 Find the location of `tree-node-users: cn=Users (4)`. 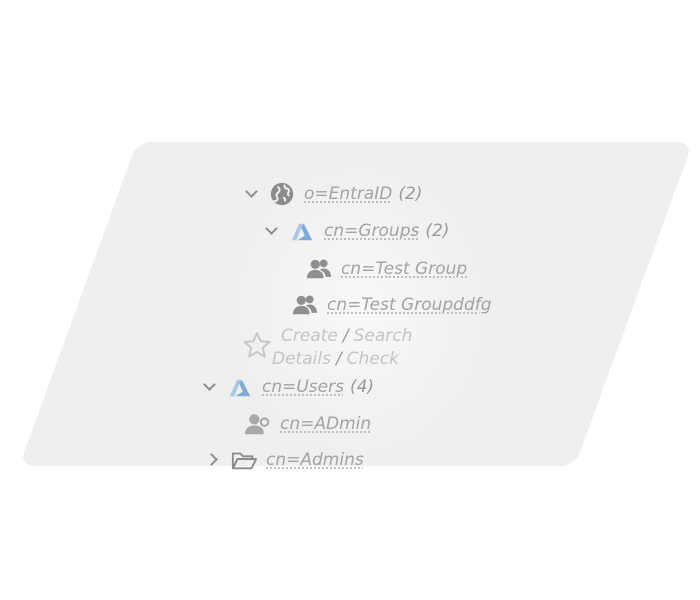

tree-node-users: cn=Users (4) is located at coordinates (288, 387).